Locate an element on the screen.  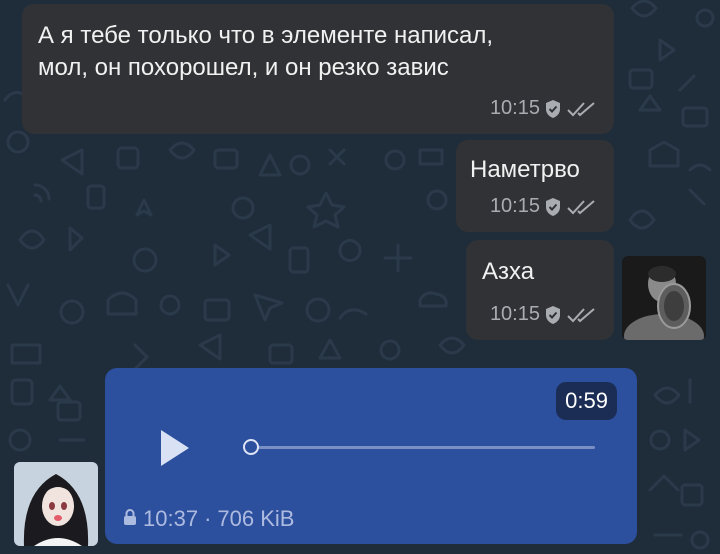
voice-file-size: 706 KiB is located at coordinates (256, 518).